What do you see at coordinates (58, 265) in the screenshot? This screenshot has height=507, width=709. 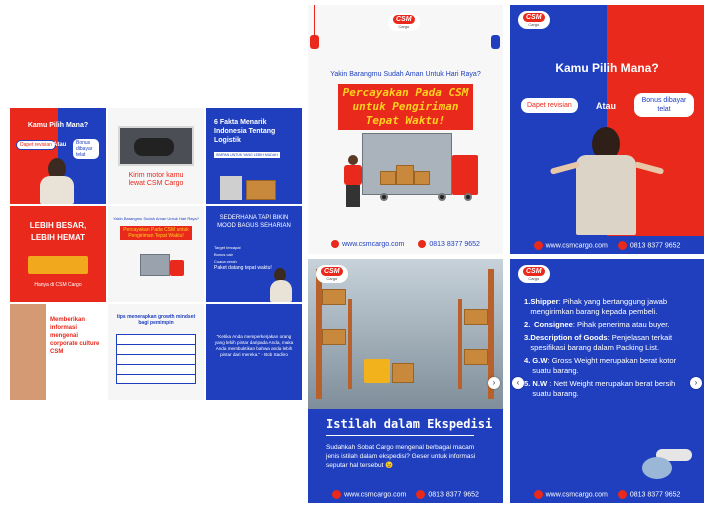 I see `truck-image` at bounding box center [58, 265].